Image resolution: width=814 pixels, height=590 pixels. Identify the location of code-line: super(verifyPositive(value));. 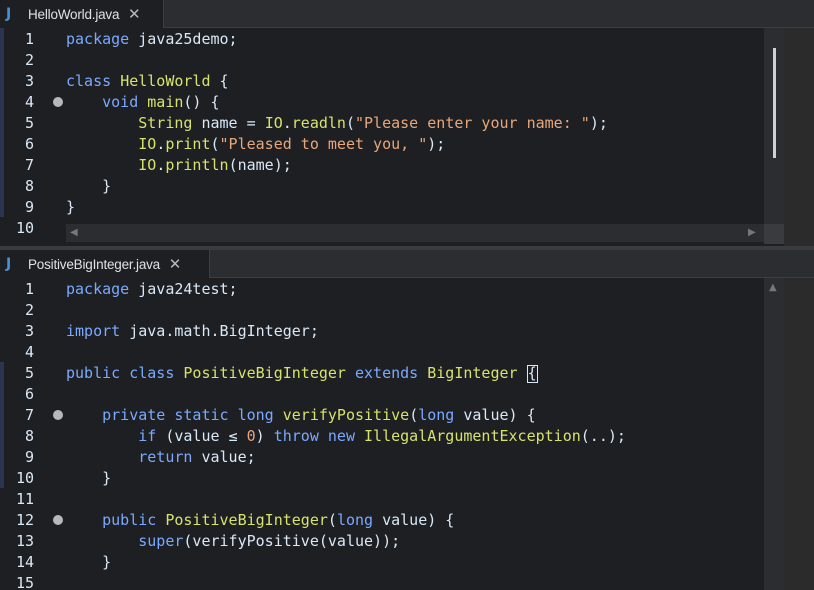
(233, 541).